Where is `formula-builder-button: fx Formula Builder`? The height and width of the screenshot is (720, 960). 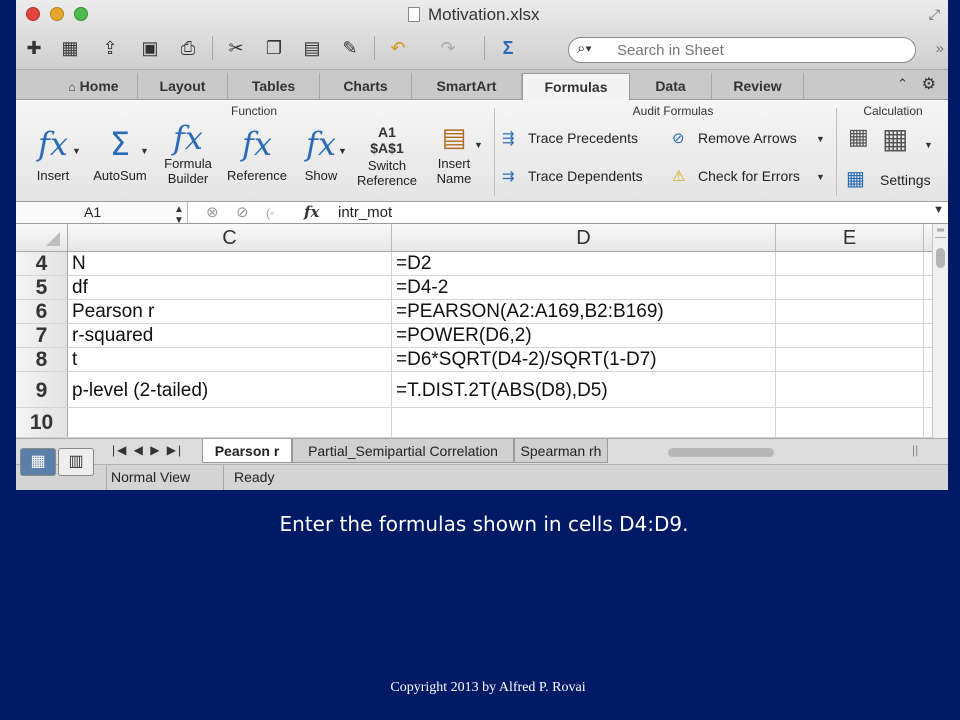 formula-builder-button: fx Formula Builder is located at coordinates (188, 154).